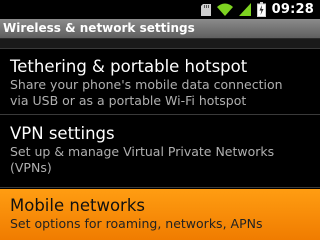 This screenshot has width=320, height=240. I want to click on wifi-icon, so click(224, 9).